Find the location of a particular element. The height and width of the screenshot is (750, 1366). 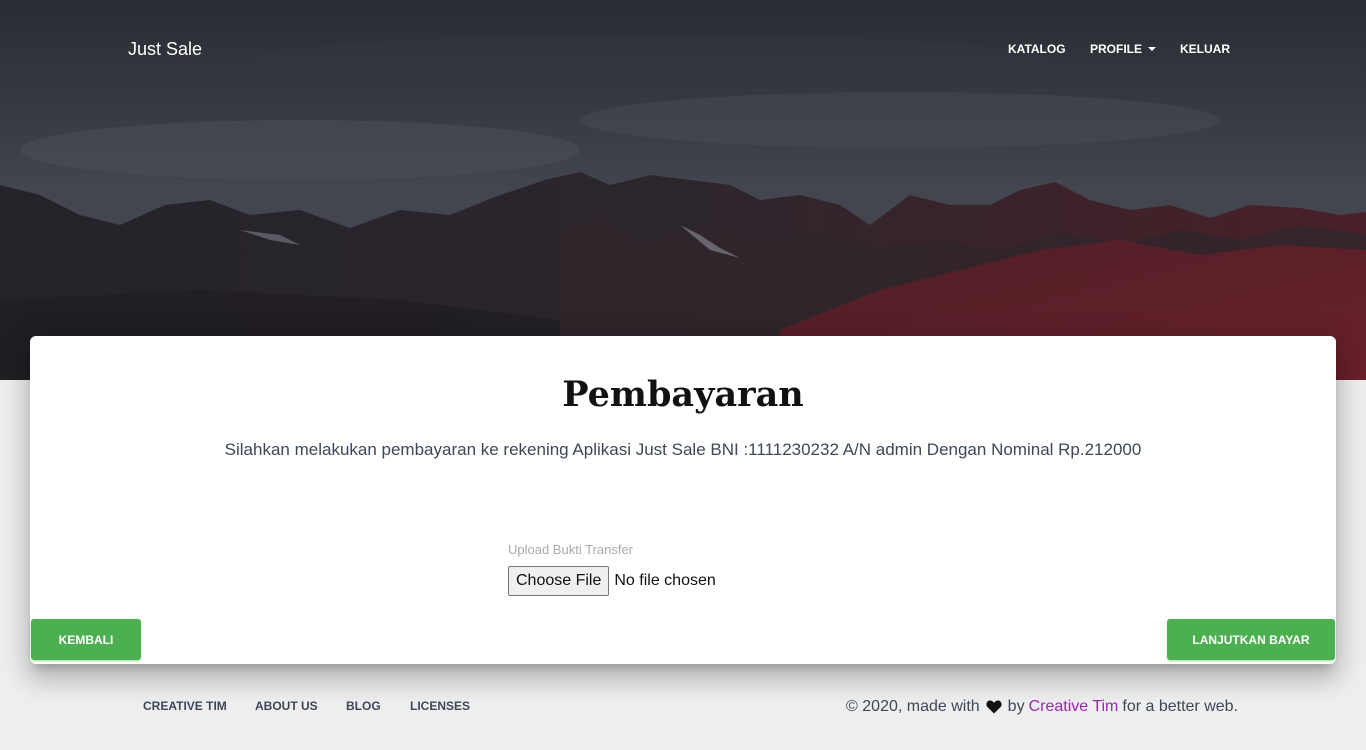

footer-link-licenses: LICENSES is located at coordinates (440, 706).